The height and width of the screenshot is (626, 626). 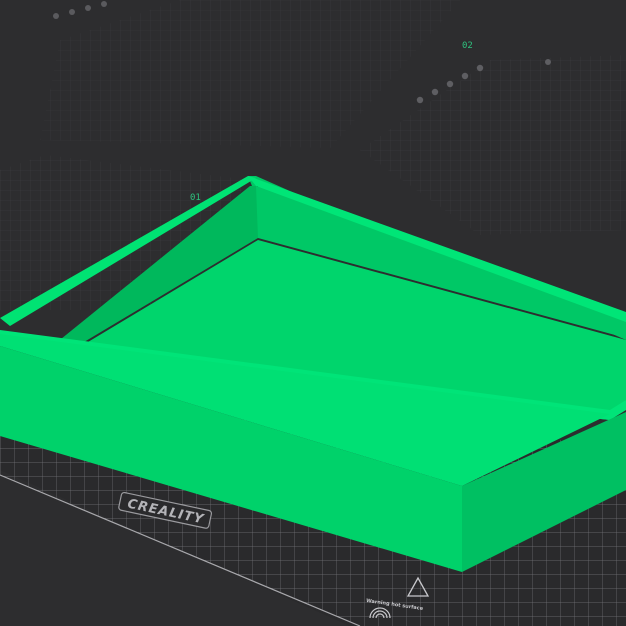 I want to click on plate-02-label: 02, so click(x=467, y=46).